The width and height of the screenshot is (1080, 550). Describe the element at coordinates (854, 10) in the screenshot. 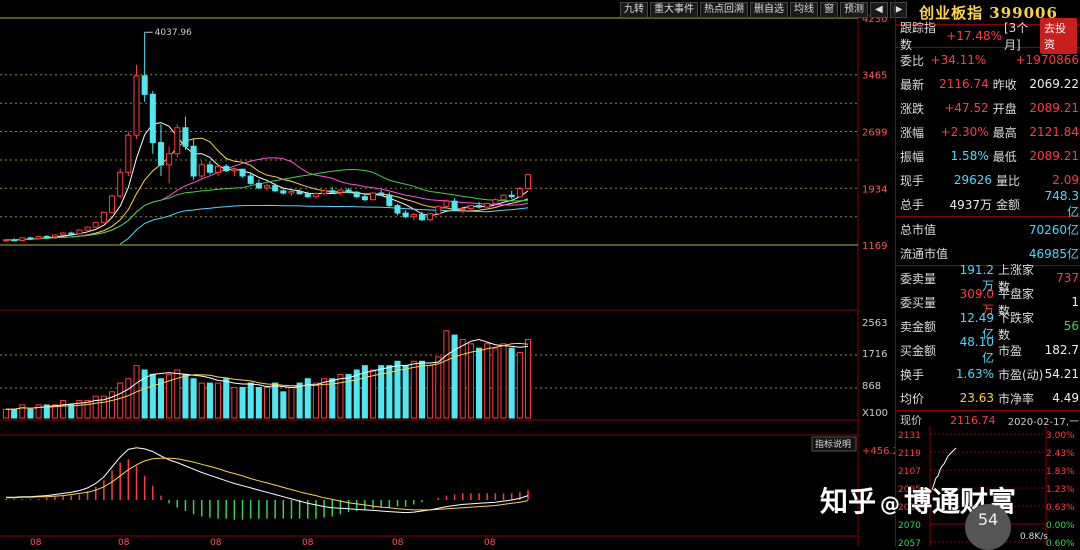

I see `forecast-button: 预测` at that location.